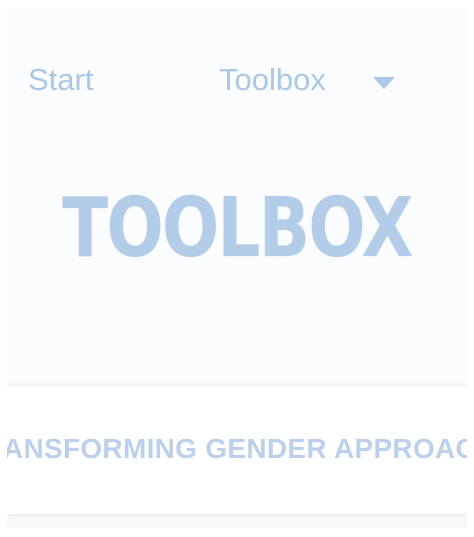  Describe the element at coordinates (60, 80) in the screenshot. I see `nav-start-link: Start` at that location.